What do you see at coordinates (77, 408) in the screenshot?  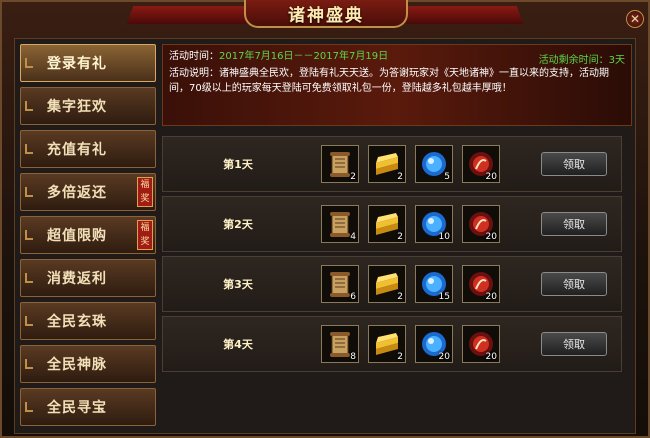 I see `sidebar-item-label: 全民寻宝` at bounding box center [77, 408].